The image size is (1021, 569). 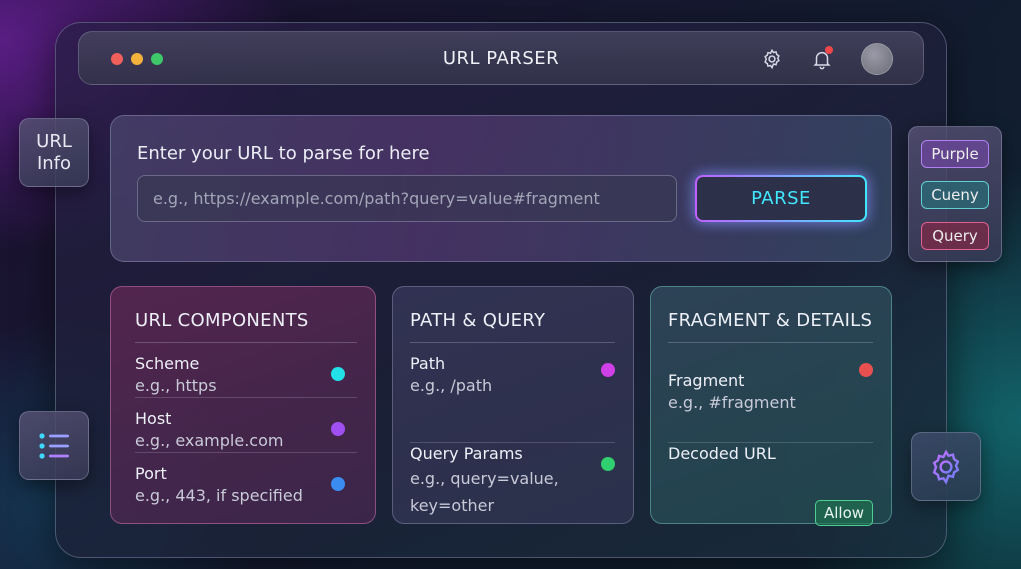 I want to click on query-params-label: Query Params, so click(x=466, y=453).